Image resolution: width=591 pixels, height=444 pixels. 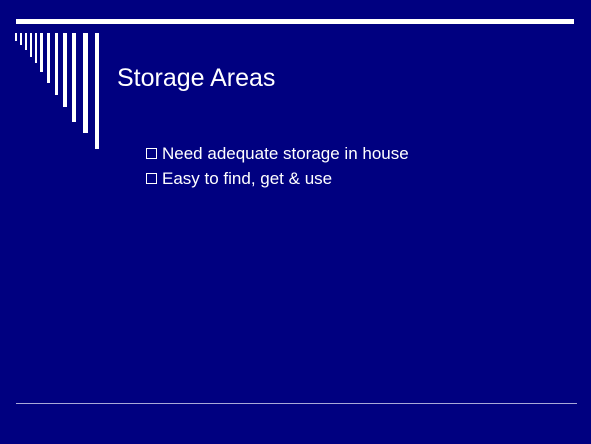 What do you see at coordinates (296, 403) in the screenshot?
I see `footer-divider-line` at bounding box center [296, 403].